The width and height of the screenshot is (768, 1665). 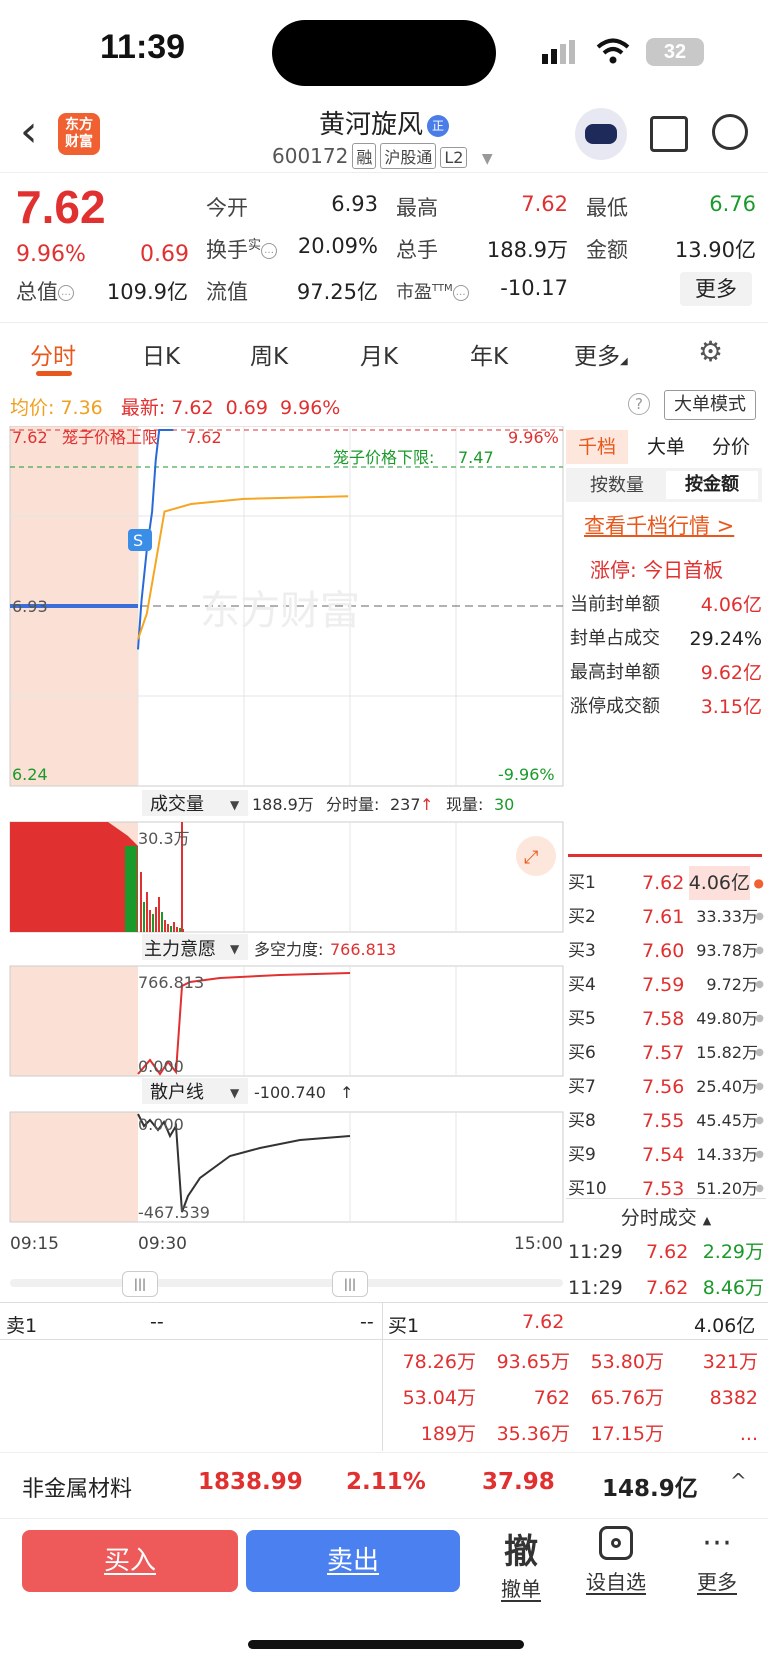 What do you see at coordinates (130, 1561) in the screenshot?
I see `buy-button: 买入` at bounding box center [130, 1561].